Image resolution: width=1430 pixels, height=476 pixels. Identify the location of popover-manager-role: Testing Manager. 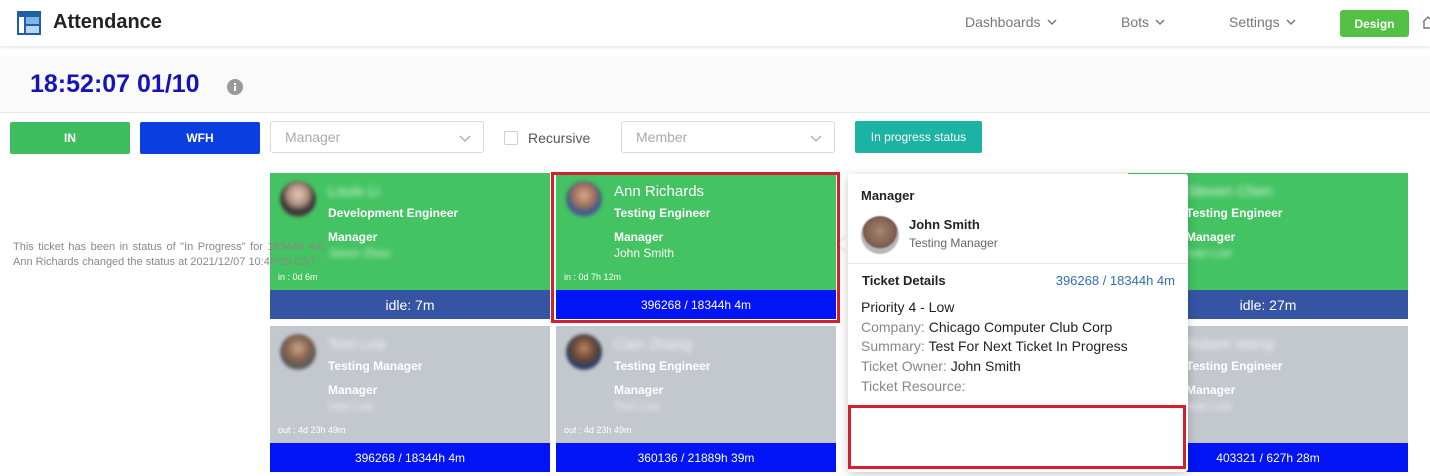
(953, 243).